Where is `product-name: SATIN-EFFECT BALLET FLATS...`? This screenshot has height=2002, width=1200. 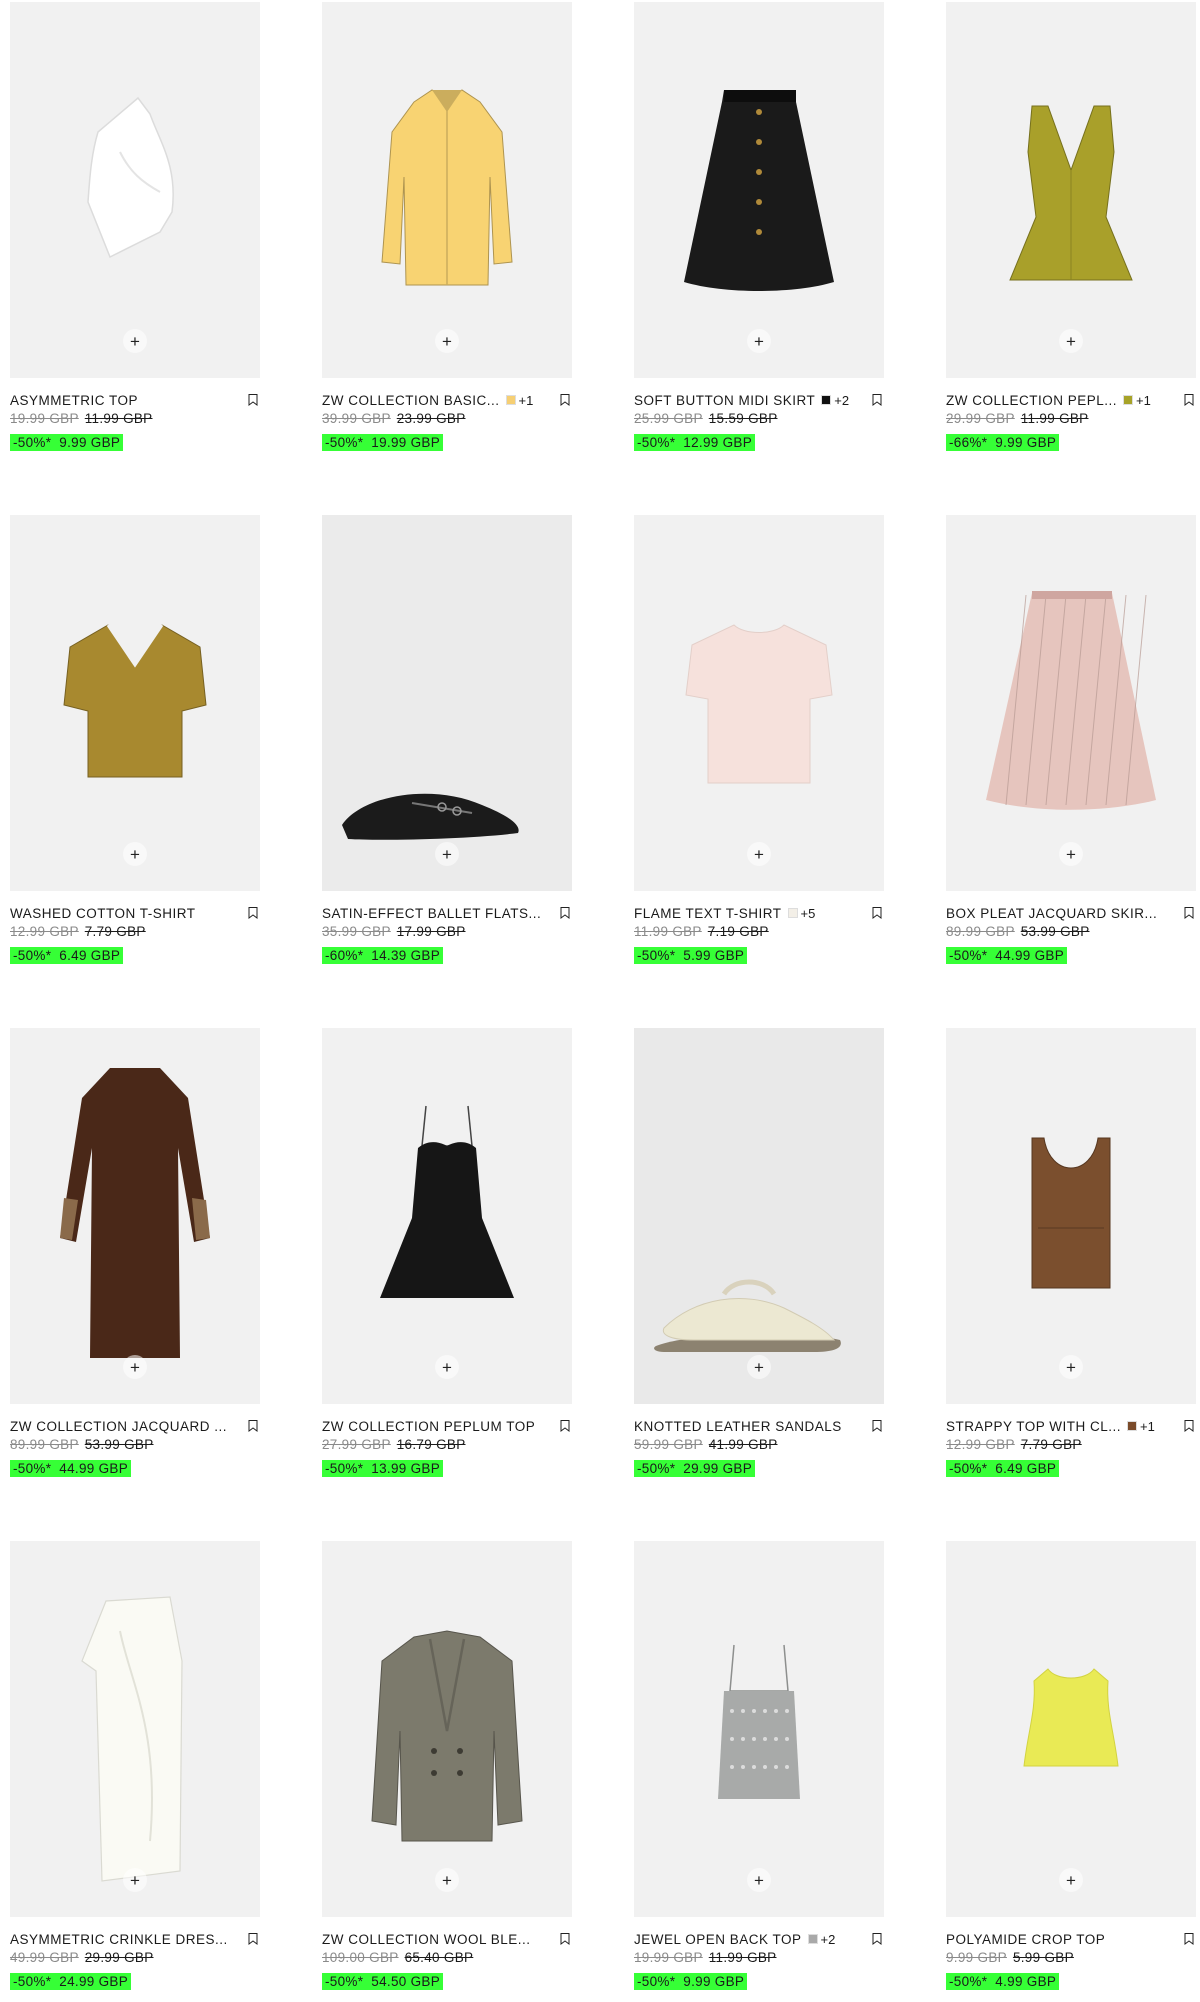
product-name: SATIN-EFFECT BALLET FLATS... is located at coordinates (431, 913).